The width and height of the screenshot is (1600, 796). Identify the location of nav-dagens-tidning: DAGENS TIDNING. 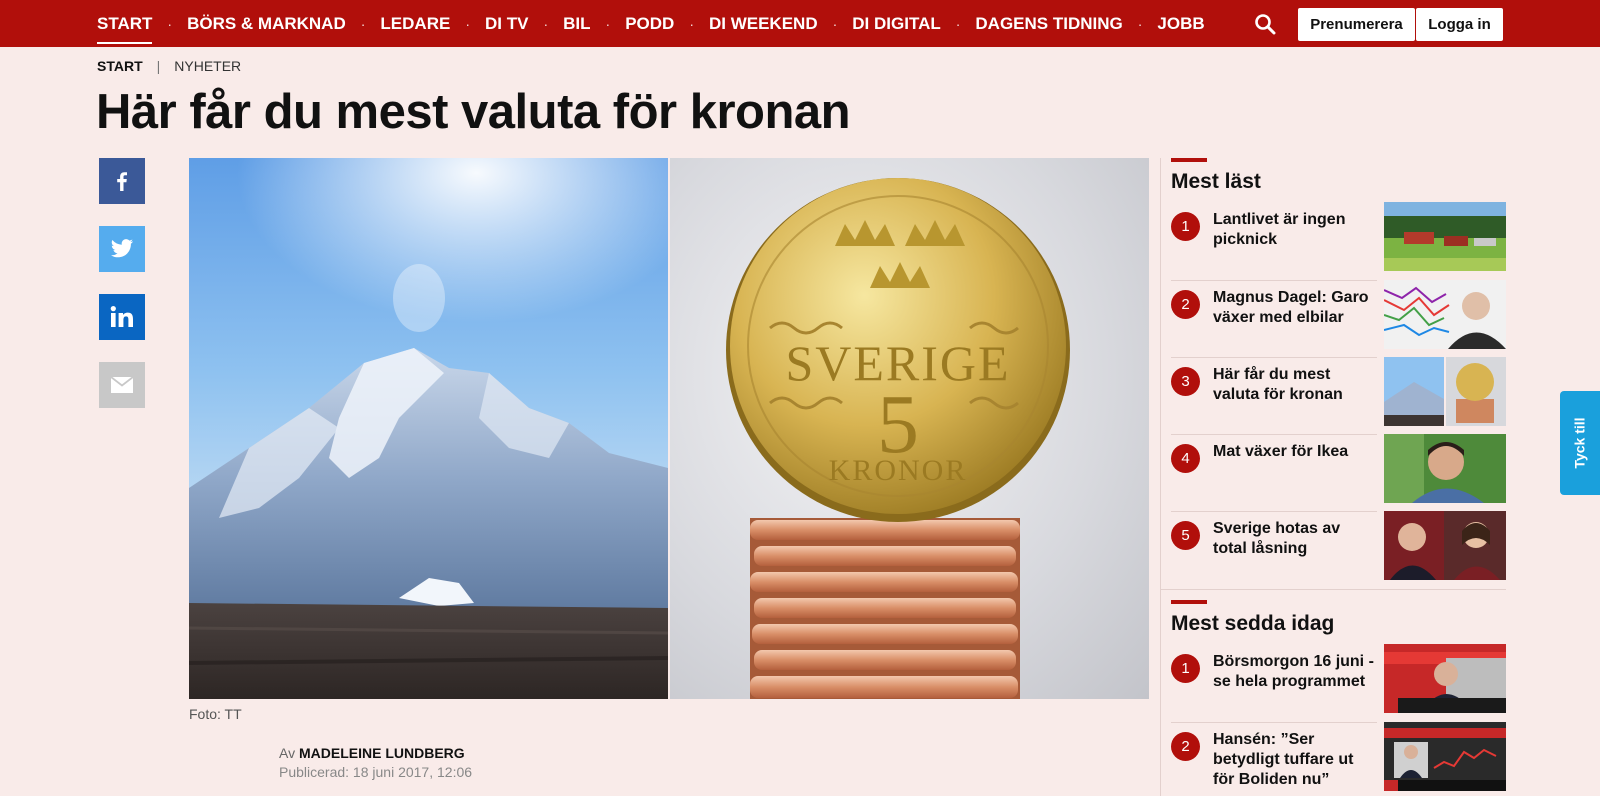
(1048, 24).